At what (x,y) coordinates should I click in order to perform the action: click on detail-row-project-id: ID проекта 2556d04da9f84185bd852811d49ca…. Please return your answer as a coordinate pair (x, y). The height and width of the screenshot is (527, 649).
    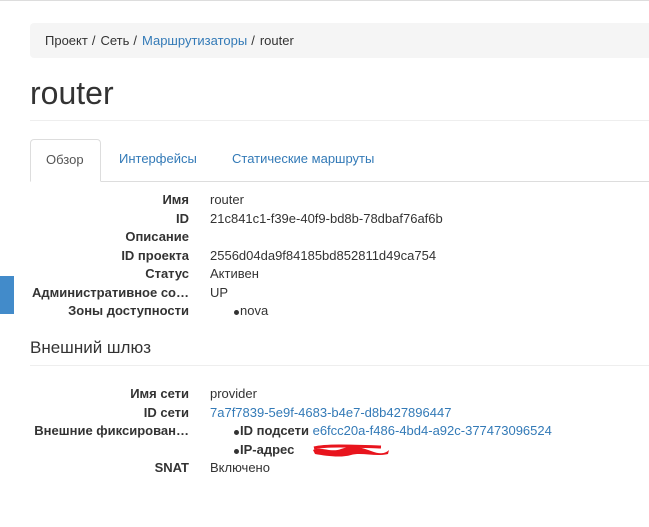
    Looking at the image, I should click on (324, 256).